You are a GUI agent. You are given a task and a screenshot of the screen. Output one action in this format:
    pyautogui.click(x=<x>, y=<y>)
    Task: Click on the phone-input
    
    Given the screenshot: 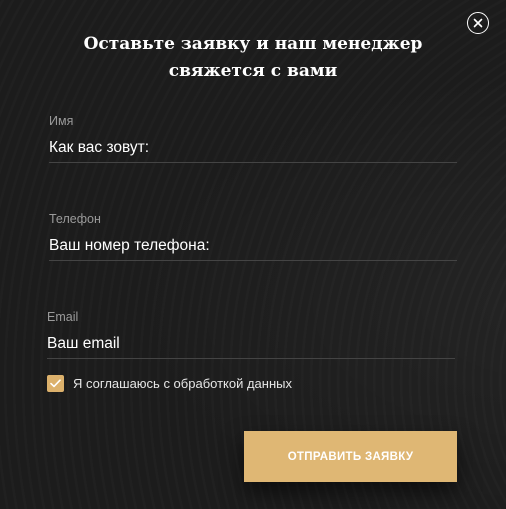 What is the action you would take?
    pyautogui.click(x=253, y=246)
    